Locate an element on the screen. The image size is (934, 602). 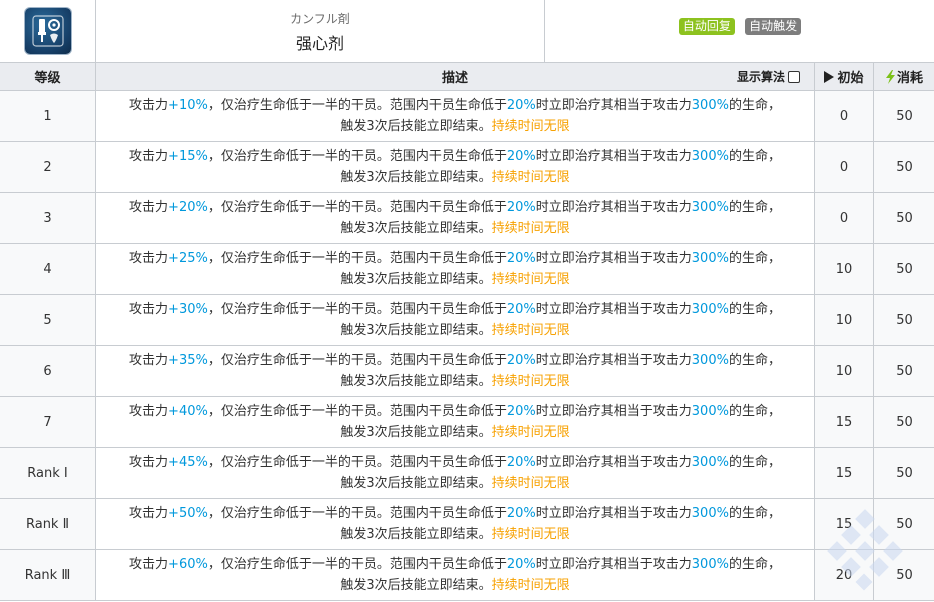
skill-header-row: カンフル剤 强心剂 自动回复 自动触发 is located at coordinates (467, 31).